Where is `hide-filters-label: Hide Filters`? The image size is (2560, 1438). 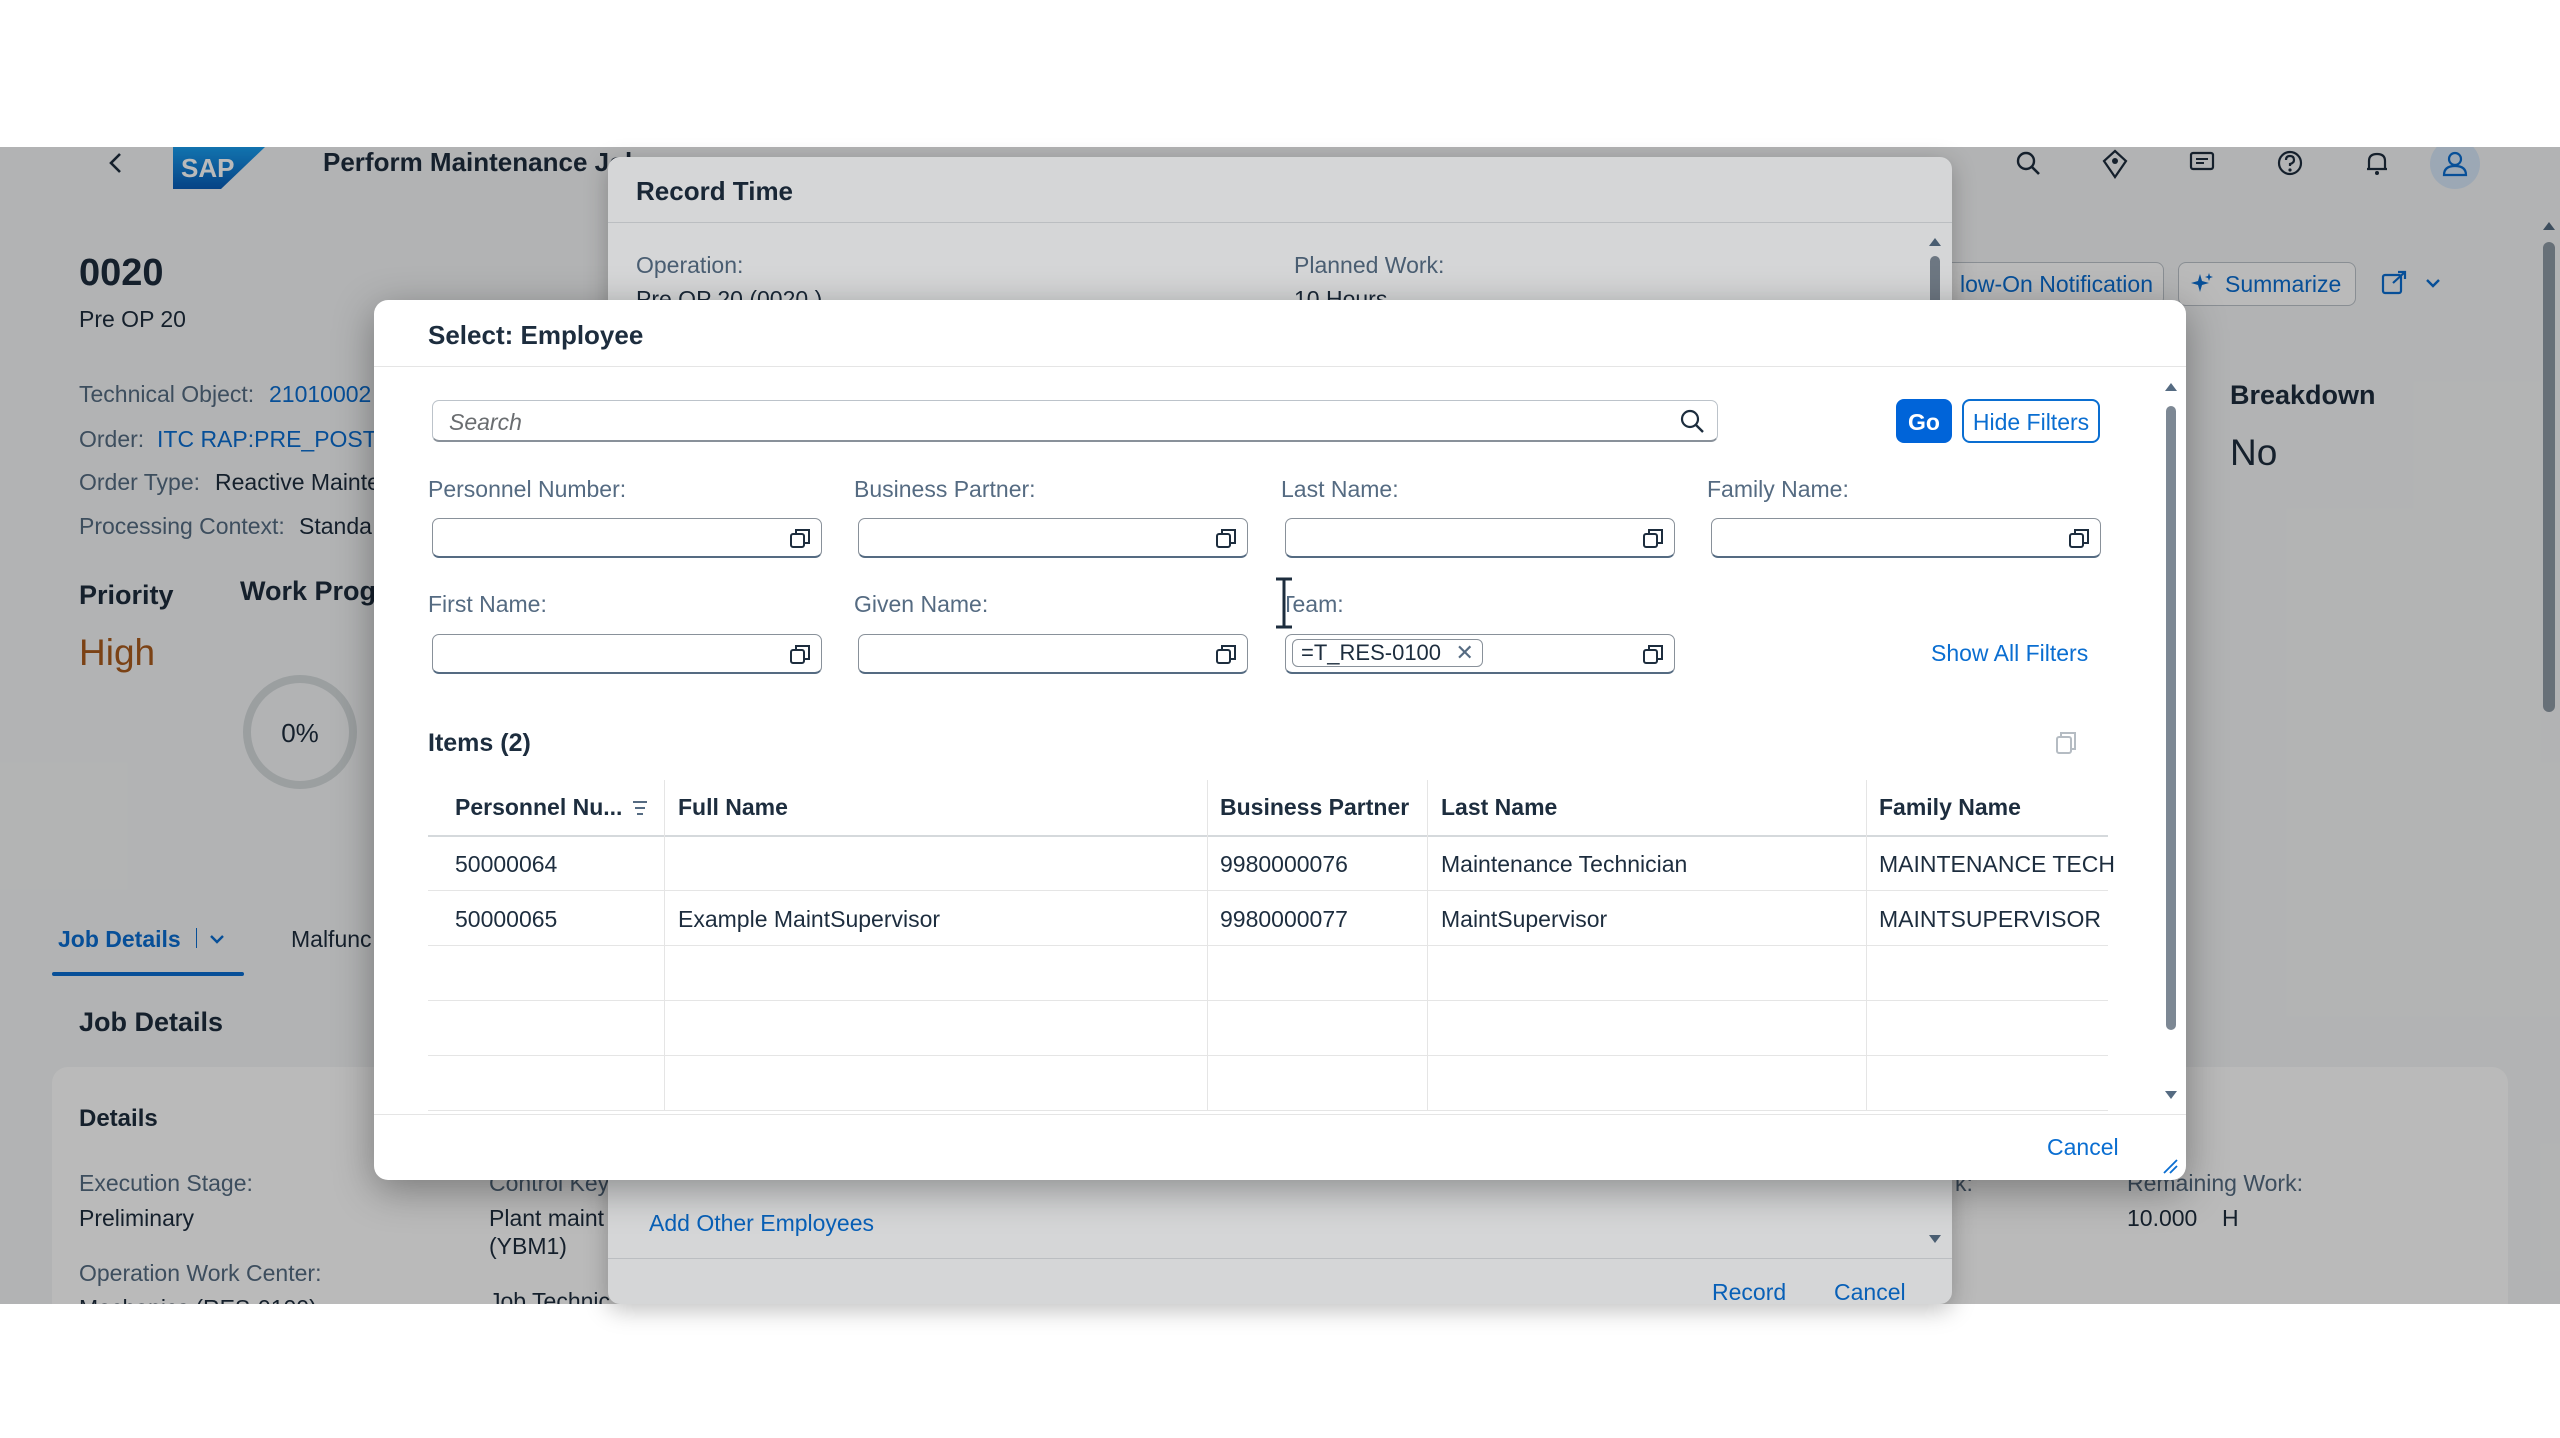
hide-filters-label: Hide Filters is located at coordinates (2031, 422).